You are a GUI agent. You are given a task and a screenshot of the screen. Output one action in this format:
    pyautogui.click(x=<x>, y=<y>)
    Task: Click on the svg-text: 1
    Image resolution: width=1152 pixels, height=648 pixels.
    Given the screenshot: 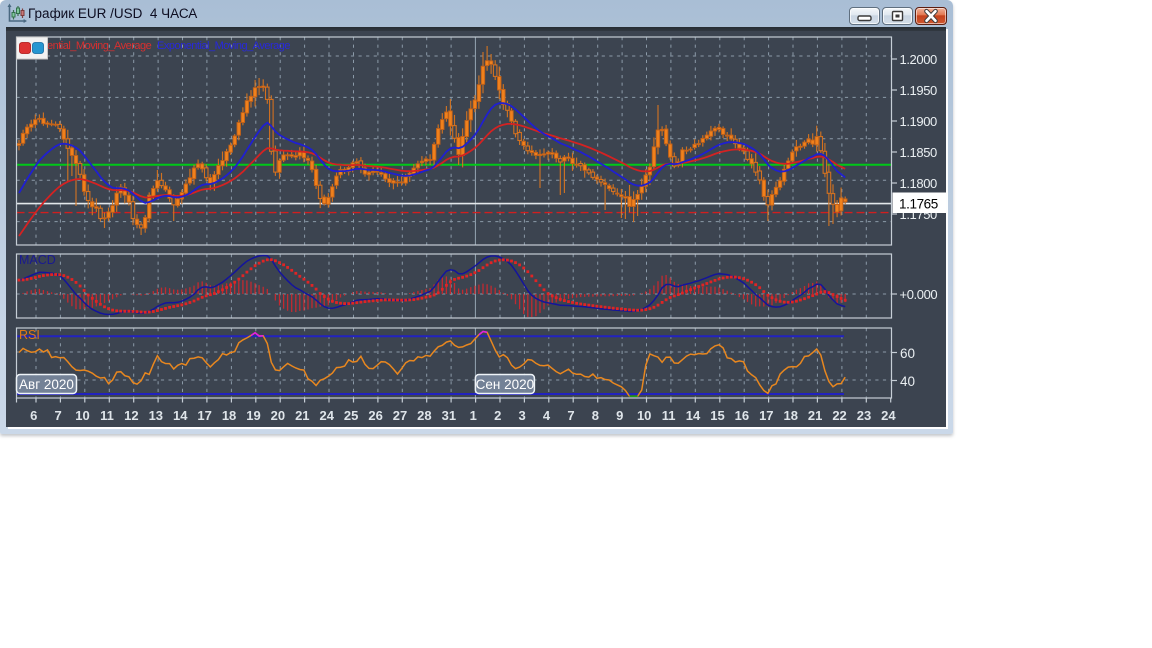 What is the action you would take?
    pyautogui.click(x=473, y=415)
    